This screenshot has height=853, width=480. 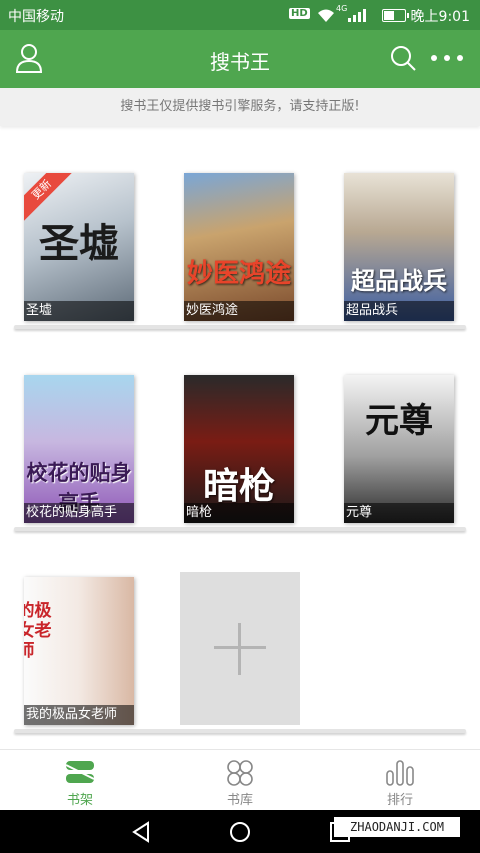 I want to click on book-title: 我的极品女老师, so click(x=79, y=715).